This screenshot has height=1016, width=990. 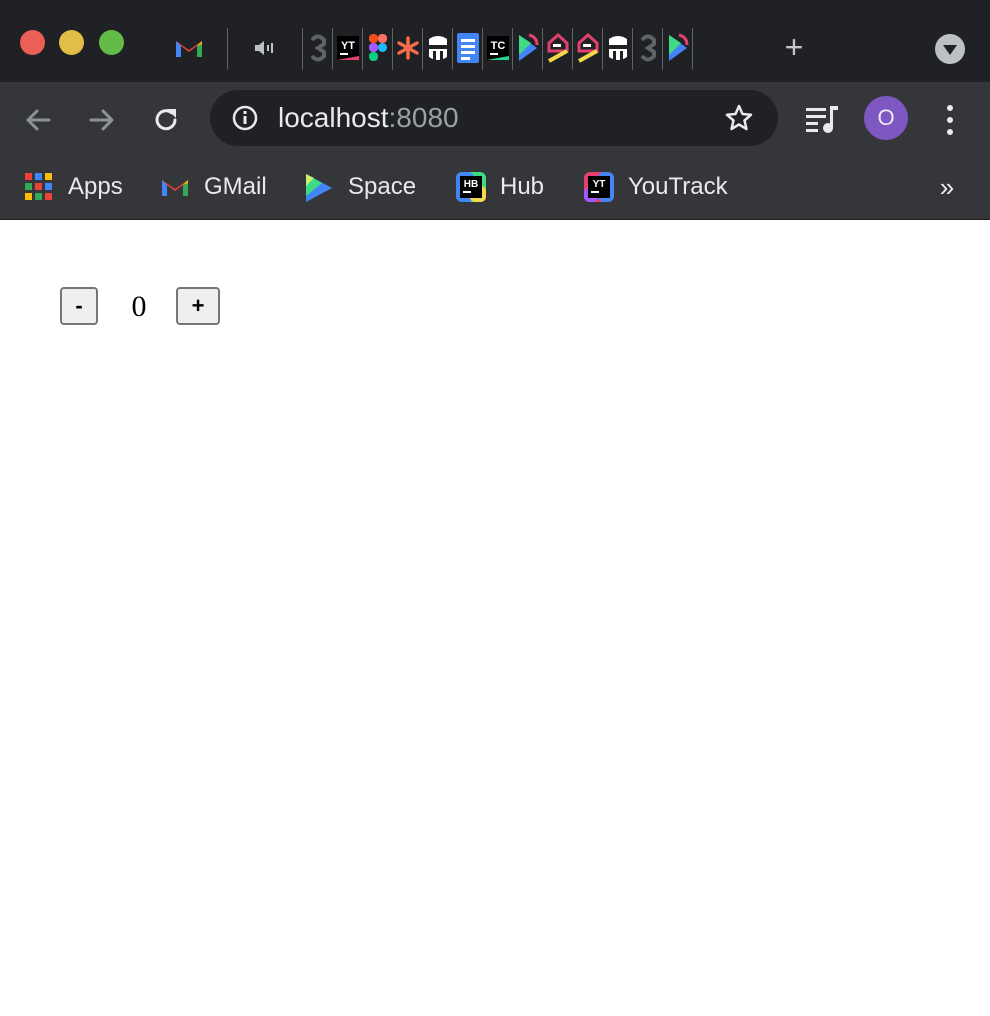 What do you see at coordinates (471, 184) in the screenshot?
I see `svg-text: HB` at bounding box center [471, 184].